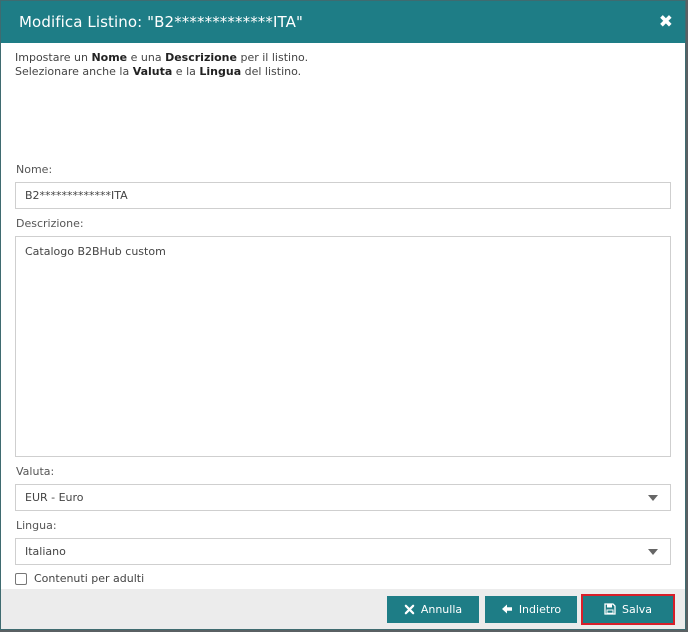 The width and height of the screenshot is (688, 632). What do you see at coordinates (54, 497) in the screenshot?
I see `currency-select-value: EUR - Euro` at bounding box center [54, 497].